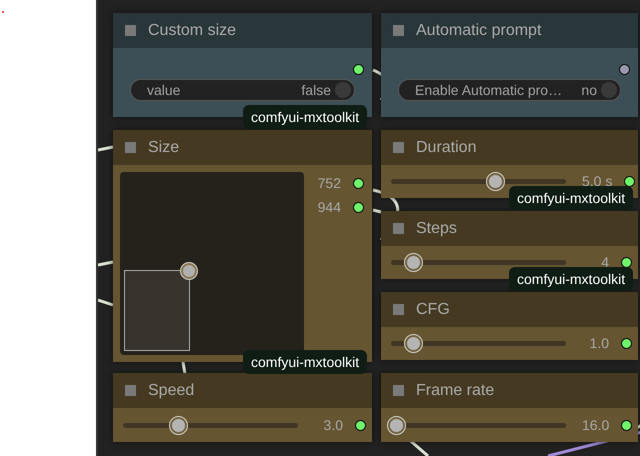 The width and height of the screenshot is (640, 456). I want to click on node-header: Speed, so click(242, 390).